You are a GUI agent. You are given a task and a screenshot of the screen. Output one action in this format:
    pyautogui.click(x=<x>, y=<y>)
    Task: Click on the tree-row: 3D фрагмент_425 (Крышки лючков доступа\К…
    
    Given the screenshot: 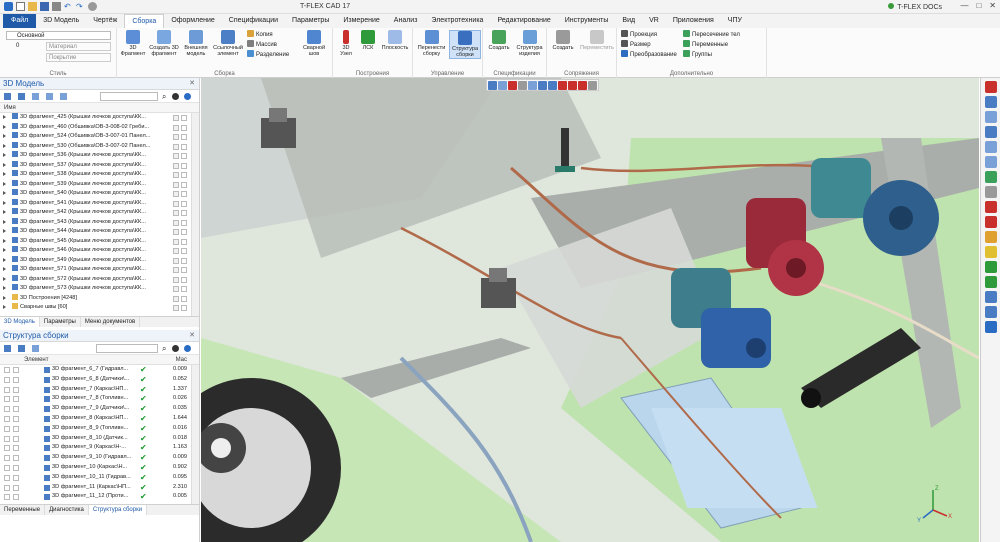 What is the action you would take?
    pyautogui.click(x=99, y=118)
    